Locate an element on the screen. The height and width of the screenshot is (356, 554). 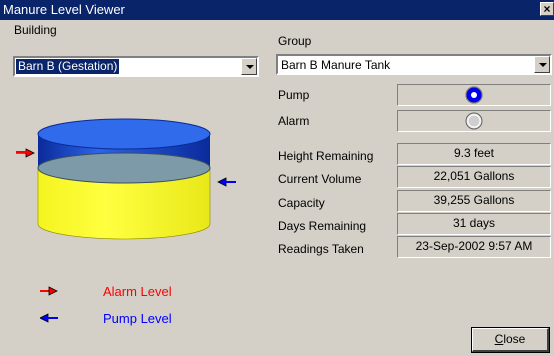
window-title: Manure Level Viewer is located at coordinates (64, 9).